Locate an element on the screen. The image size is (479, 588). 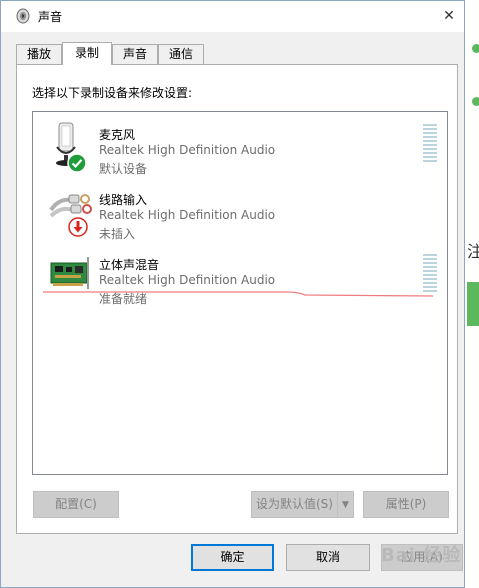
tab-sounds: 声音 is located at coordinates (135, 54).